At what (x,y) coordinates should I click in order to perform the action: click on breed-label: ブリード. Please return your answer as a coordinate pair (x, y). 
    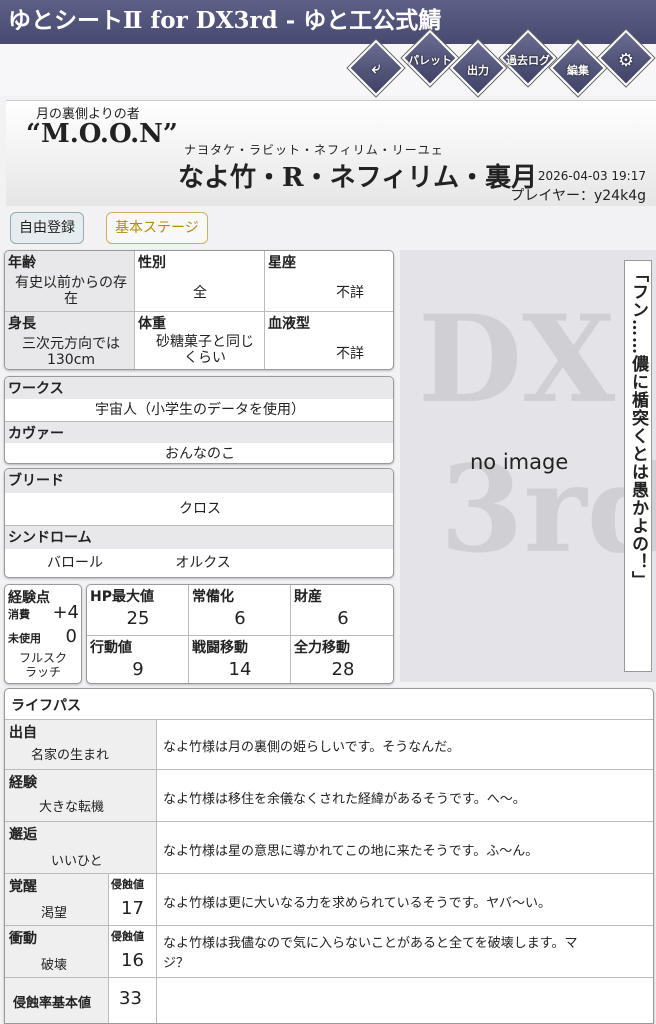
    Looking at the image, I should click on (36, 481).